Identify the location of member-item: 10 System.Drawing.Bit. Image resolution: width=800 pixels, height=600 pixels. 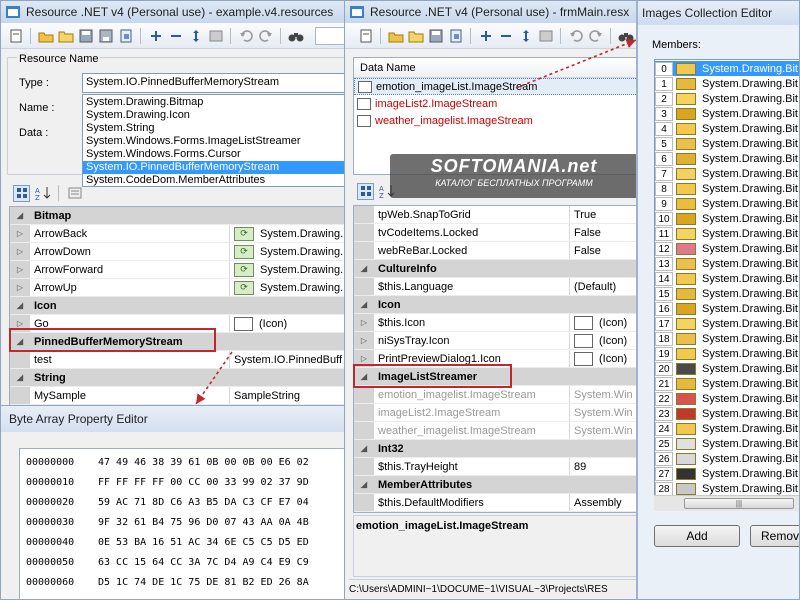
(727, 218).